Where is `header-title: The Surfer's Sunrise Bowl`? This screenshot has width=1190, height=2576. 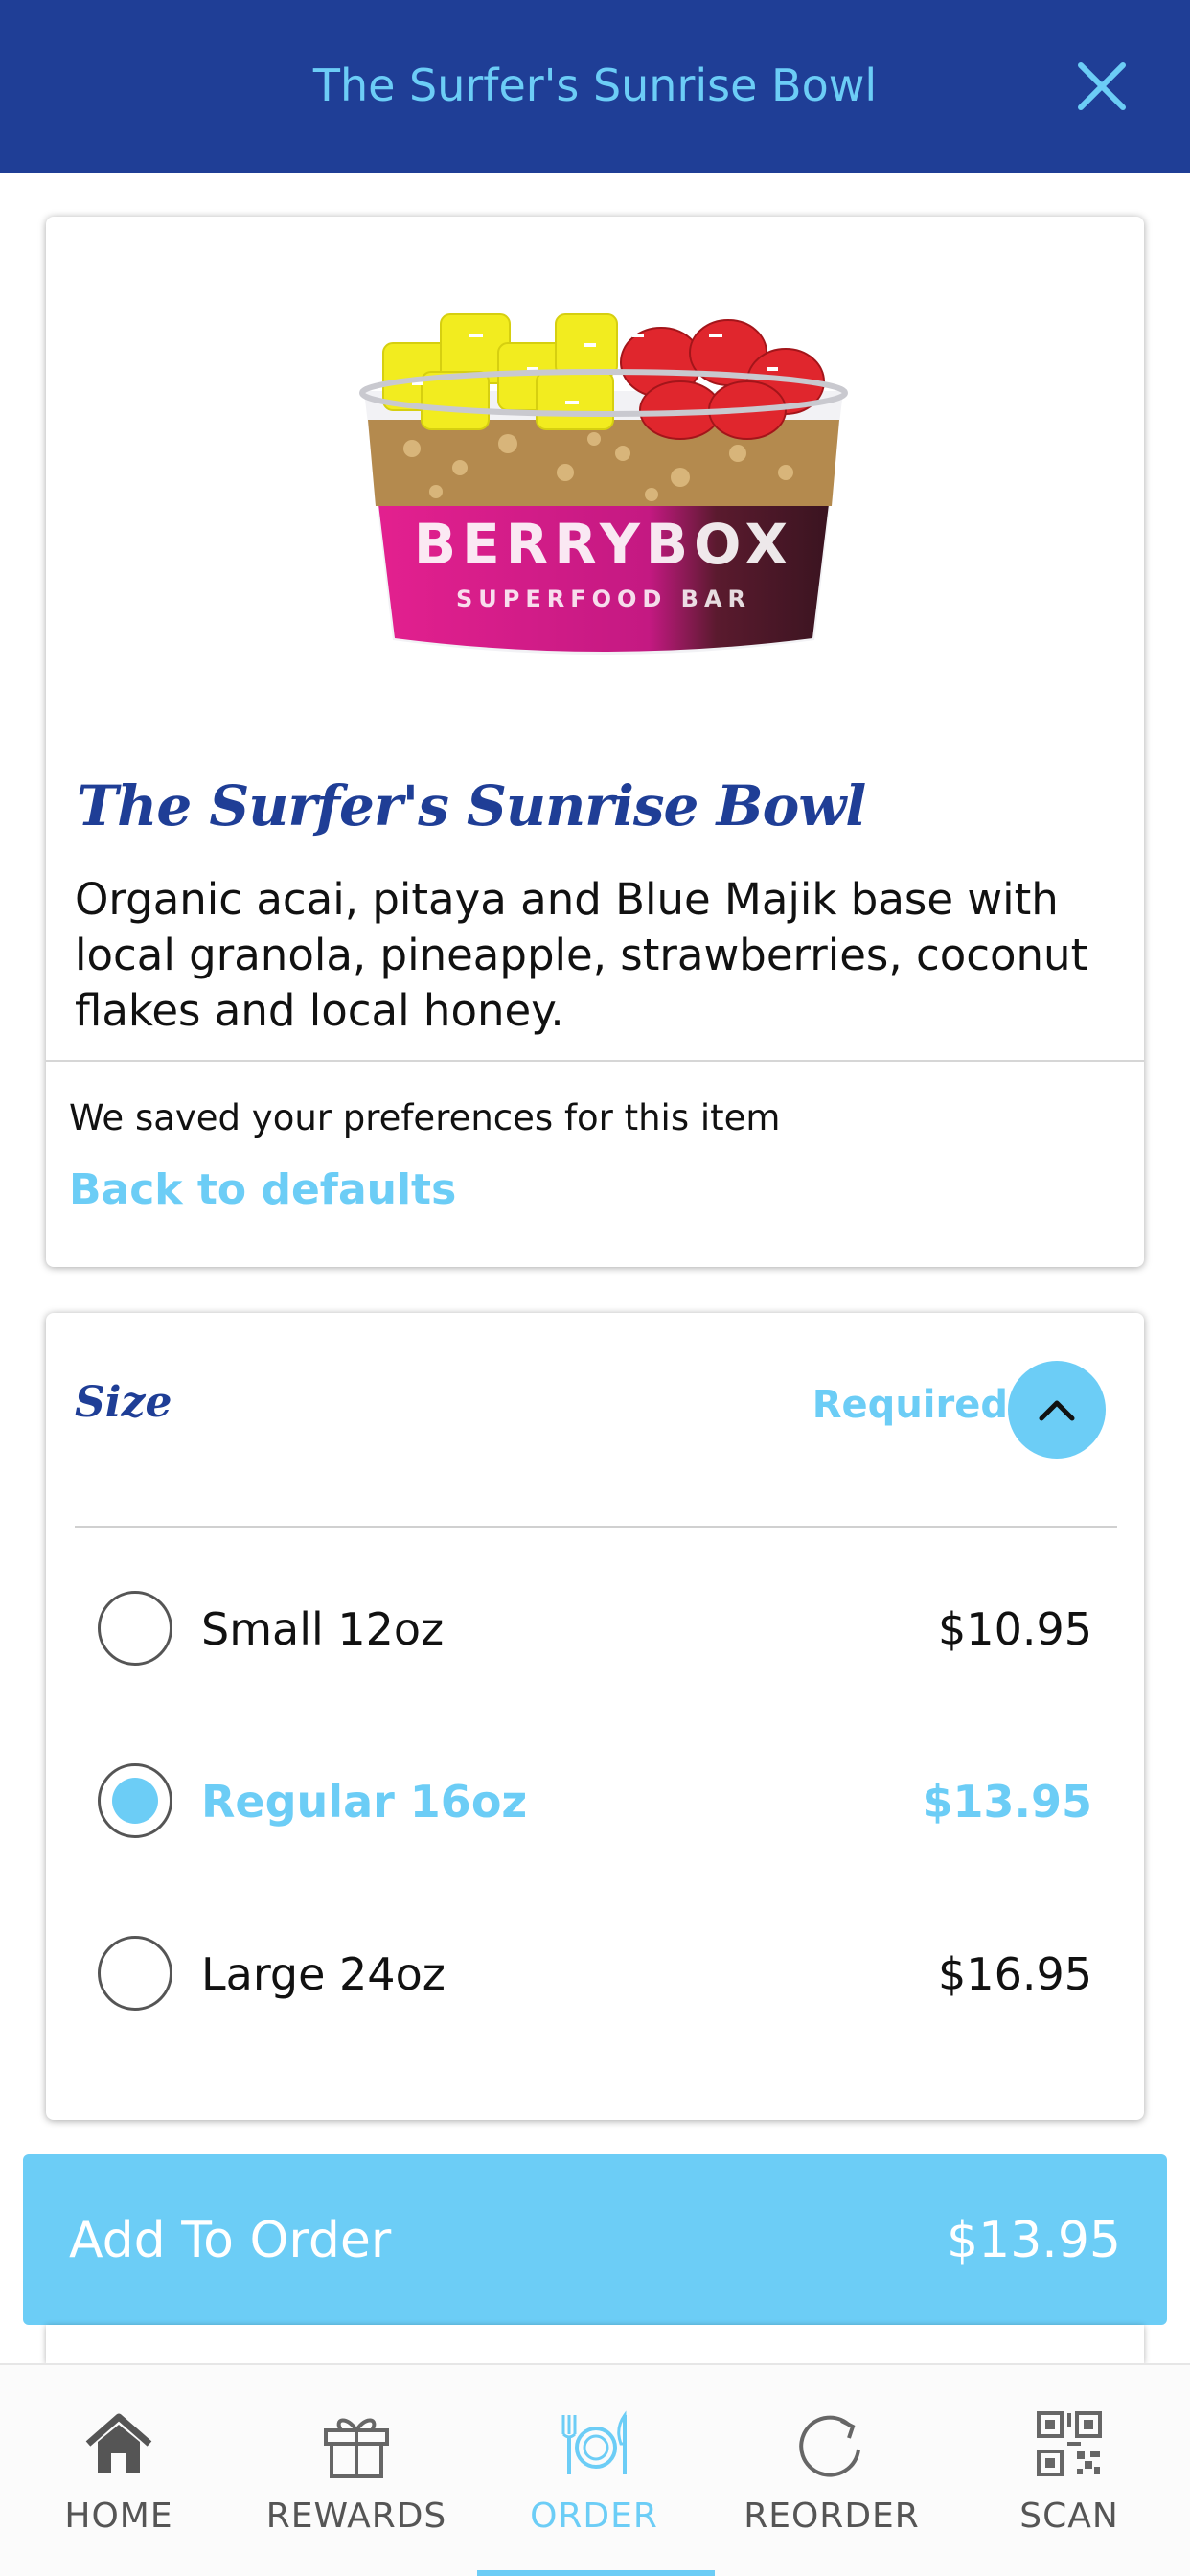 header-title: The Surfer's Sunrise Bowl is located at coordinates (595, 85).